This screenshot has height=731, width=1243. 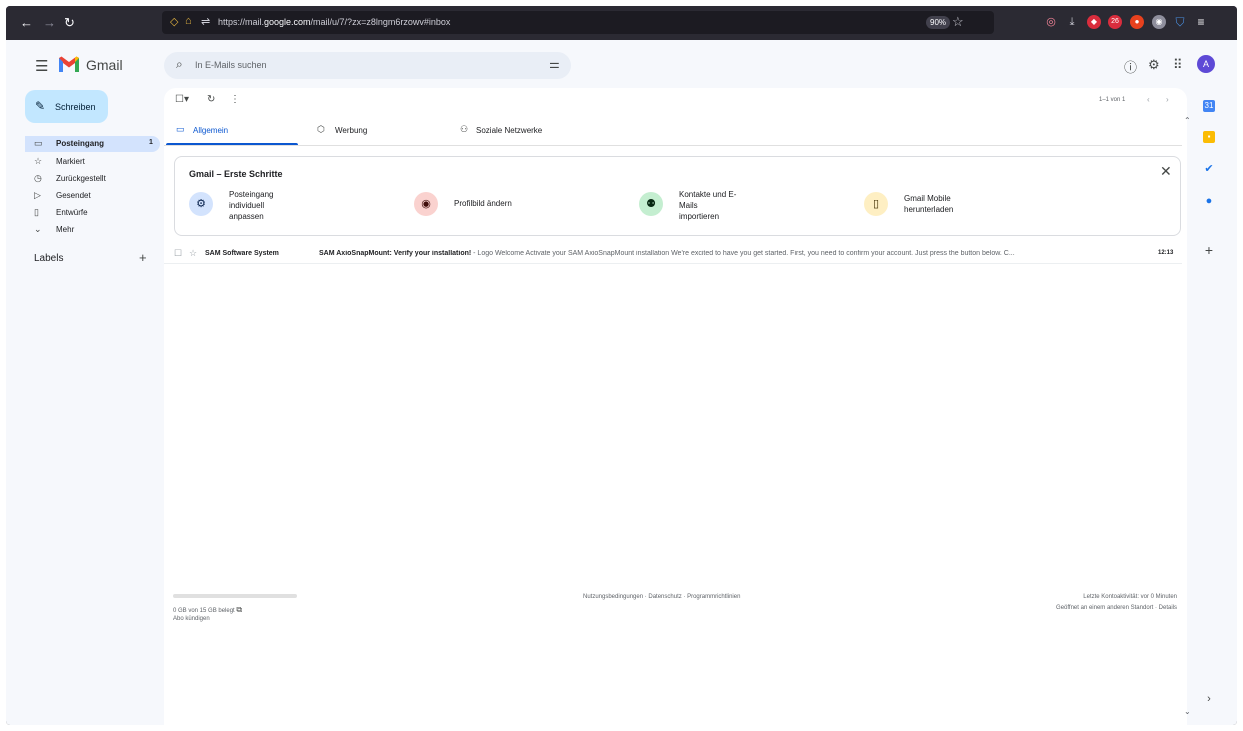 What do you see at coordinates (72, 212) in the screenshot?
I see `nav-label: Entwürfe` at bounding box center [72, 212].